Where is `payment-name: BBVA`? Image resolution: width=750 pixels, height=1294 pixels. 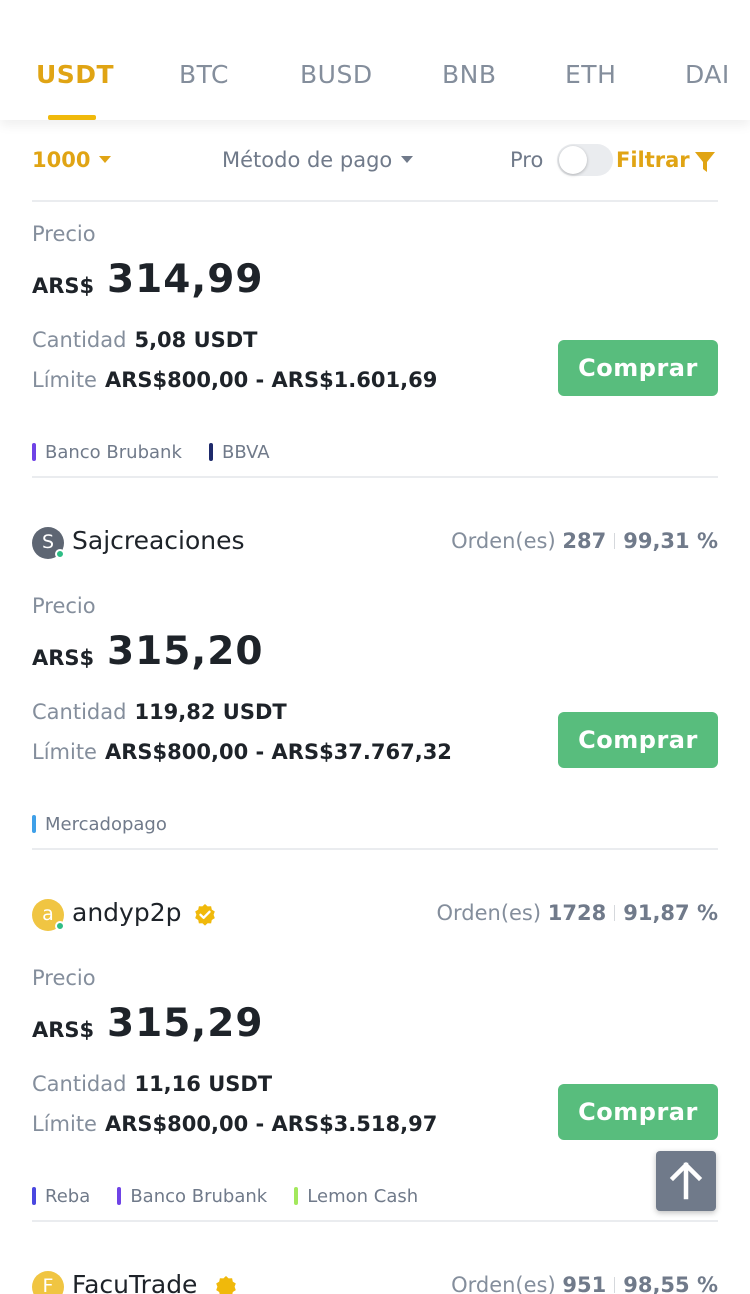
payment-name: BBVA is located at coordinates (245, 452).